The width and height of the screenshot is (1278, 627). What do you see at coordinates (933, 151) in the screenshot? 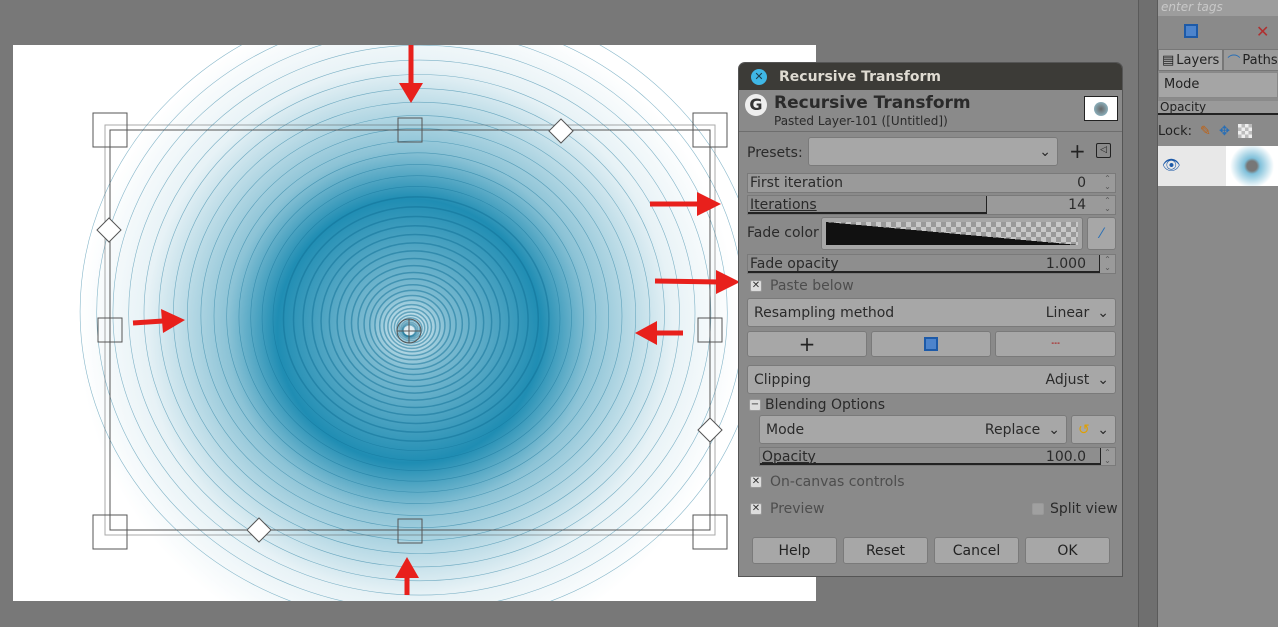
I see `presets-combo: ⌄` at bounding box center [933, 151].